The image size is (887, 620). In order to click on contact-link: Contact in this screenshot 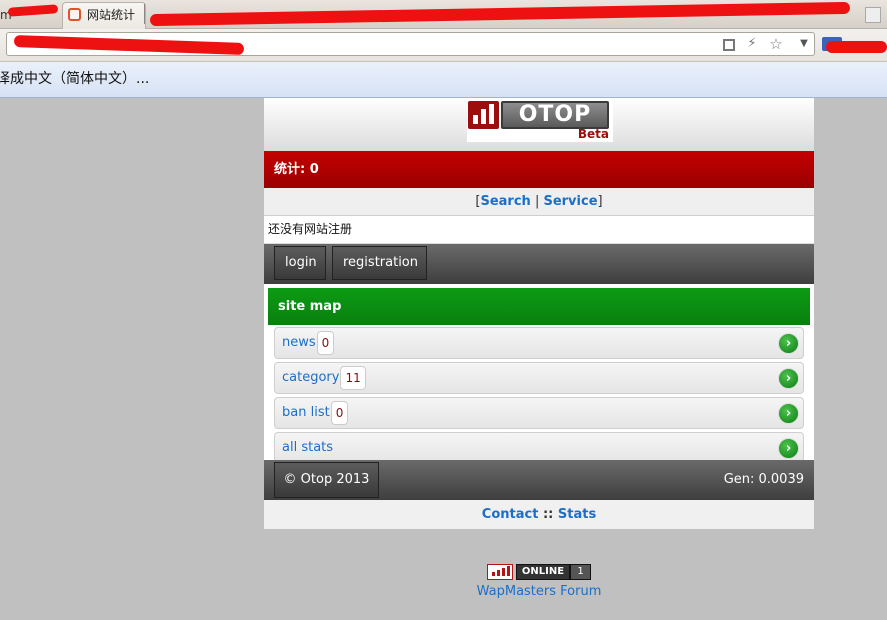, I will do `click(510, 514)`.